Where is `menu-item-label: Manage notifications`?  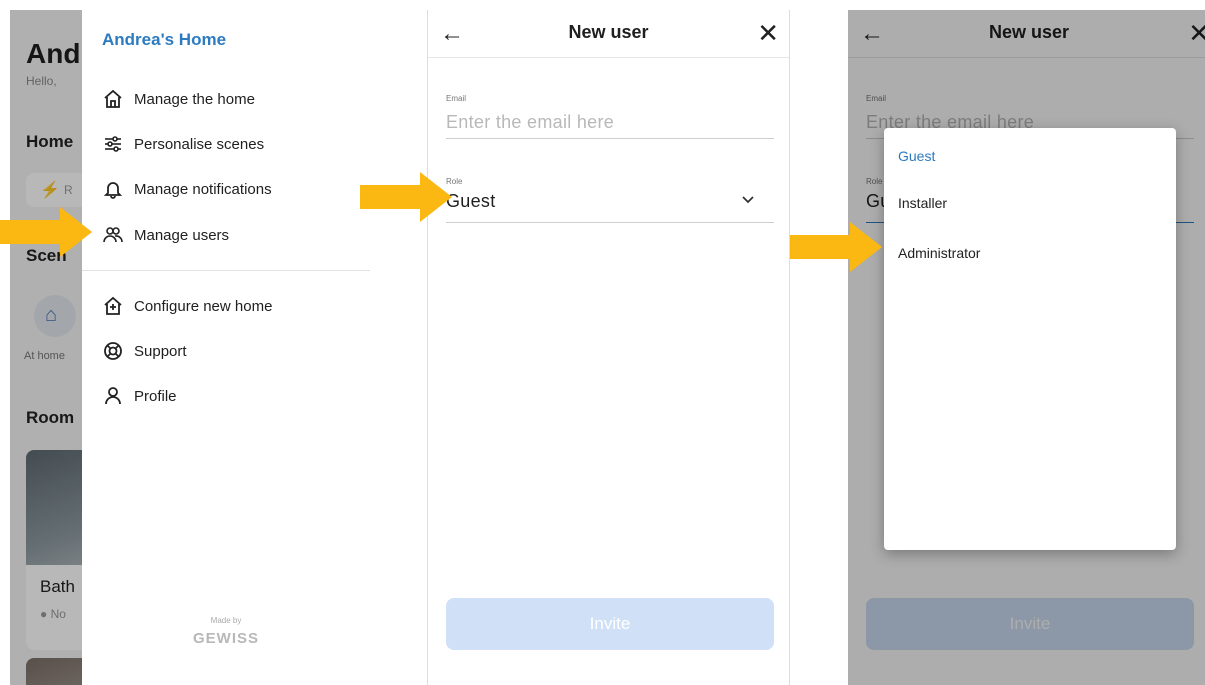
menu-item-label: Manage notifications is located at coordinates (203, 189).